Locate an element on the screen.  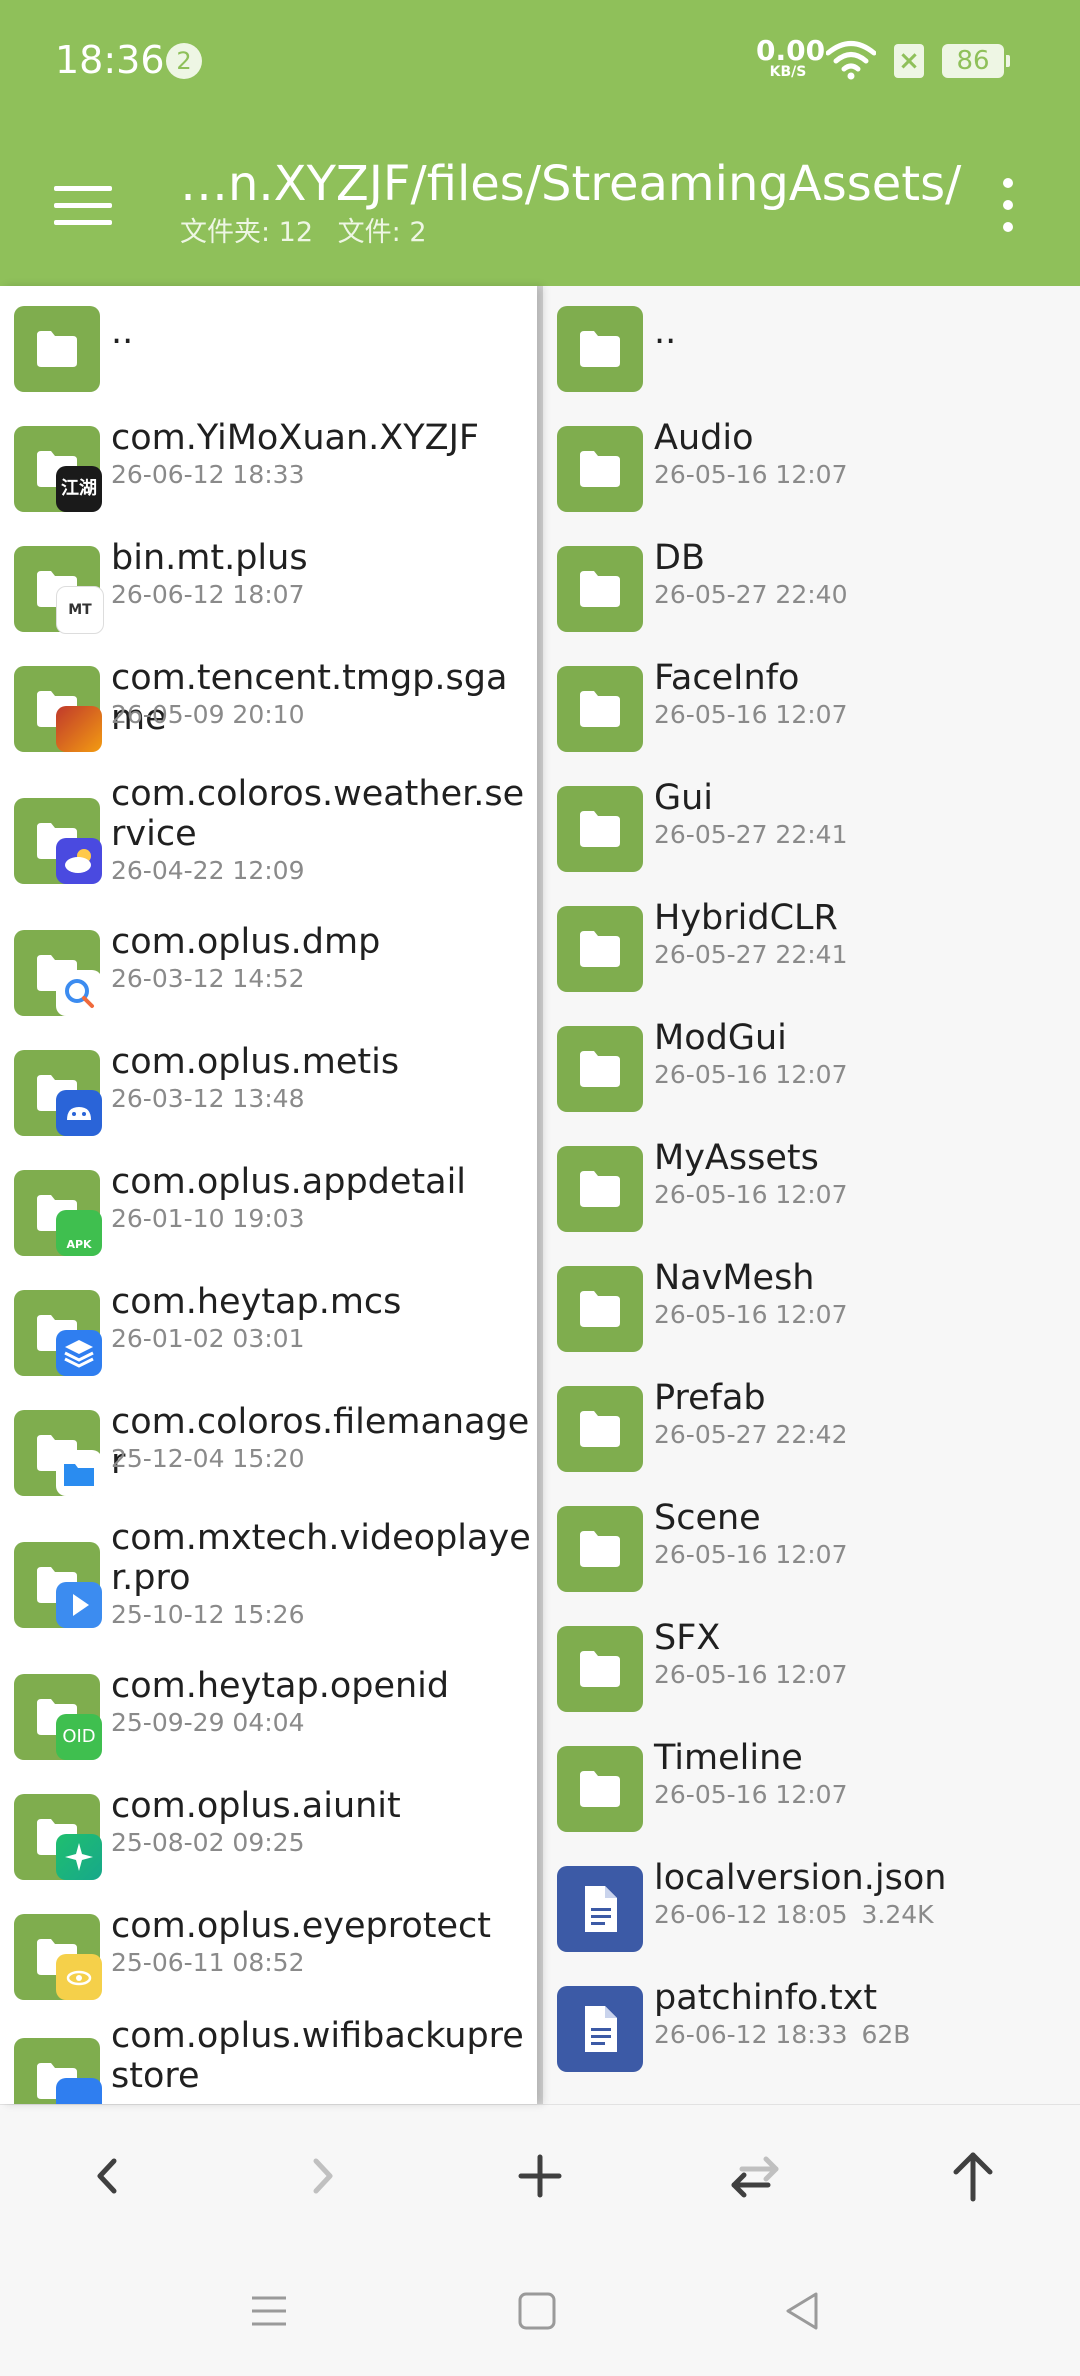
list-item: Scene 26-05-16 12:07 is located at coordinates (811, 1546).